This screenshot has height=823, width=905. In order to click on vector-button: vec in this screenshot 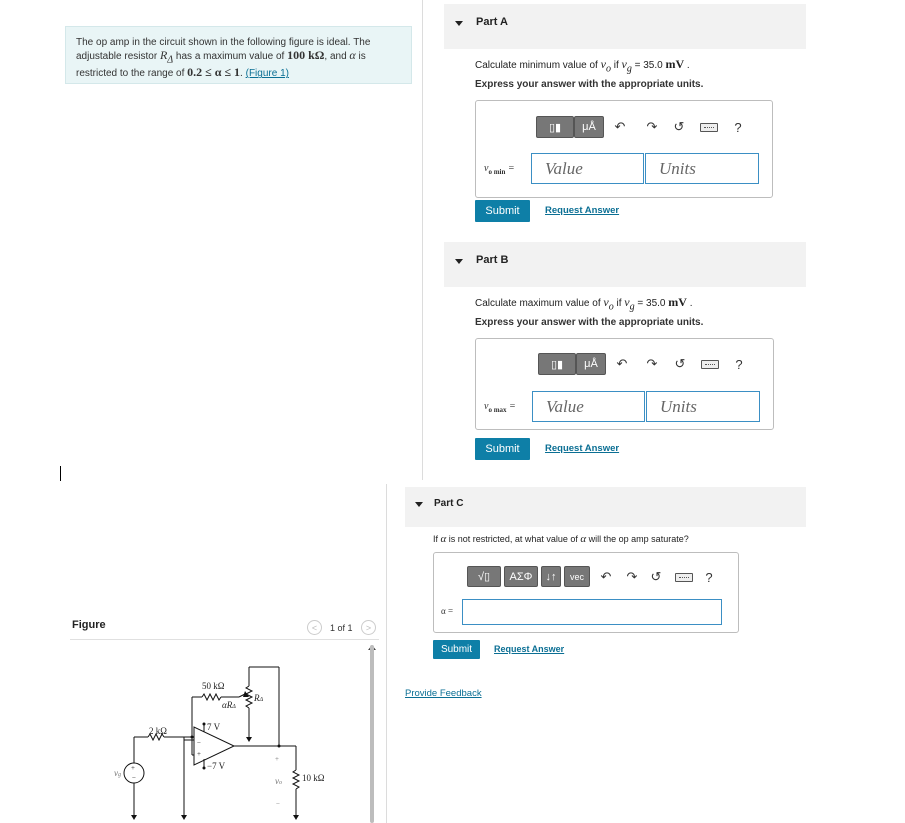, I will do `click(577, 576)`.